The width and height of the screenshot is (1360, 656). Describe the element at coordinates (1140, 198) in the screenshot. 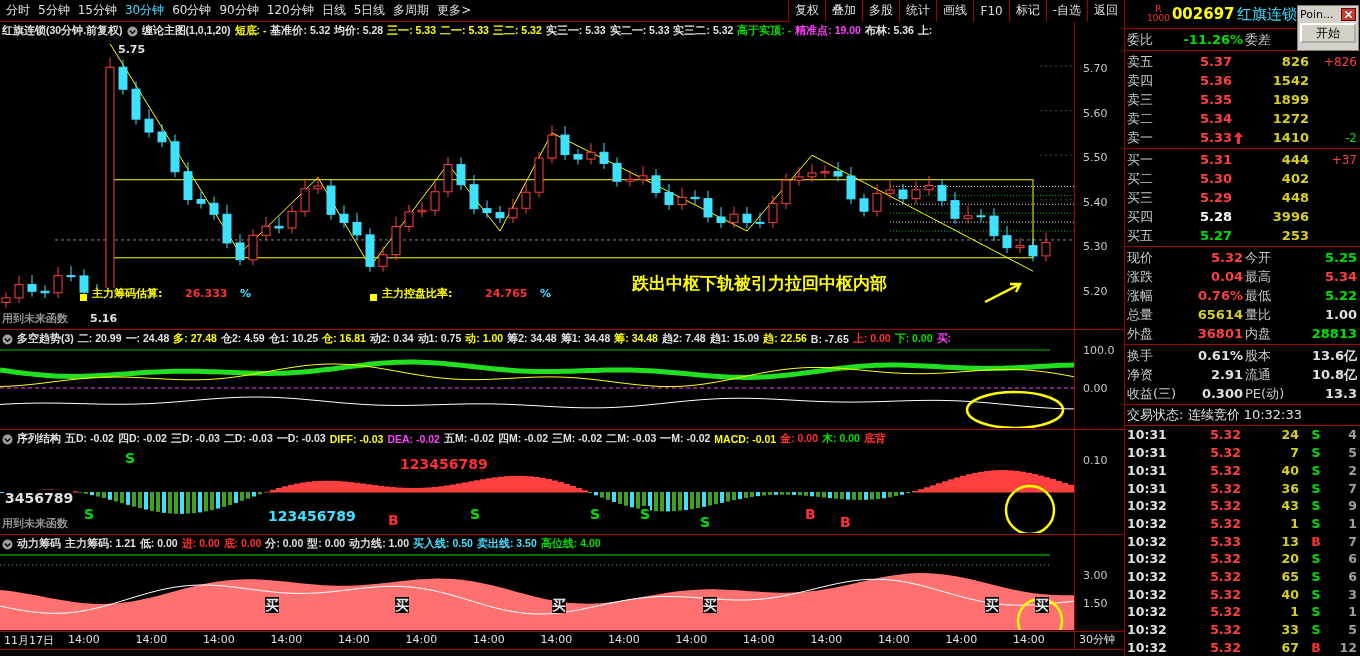

I see `order-level-label: 买三` at that location.